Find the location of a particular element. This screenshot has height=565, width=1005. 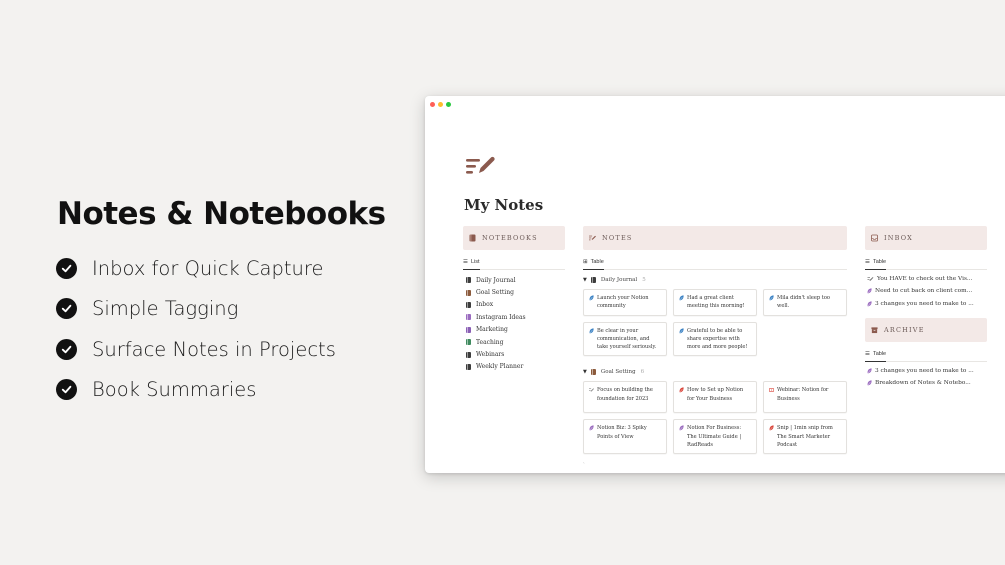

note-card-title: Webinar: Notion for Business is located at coordinates (803, 394).